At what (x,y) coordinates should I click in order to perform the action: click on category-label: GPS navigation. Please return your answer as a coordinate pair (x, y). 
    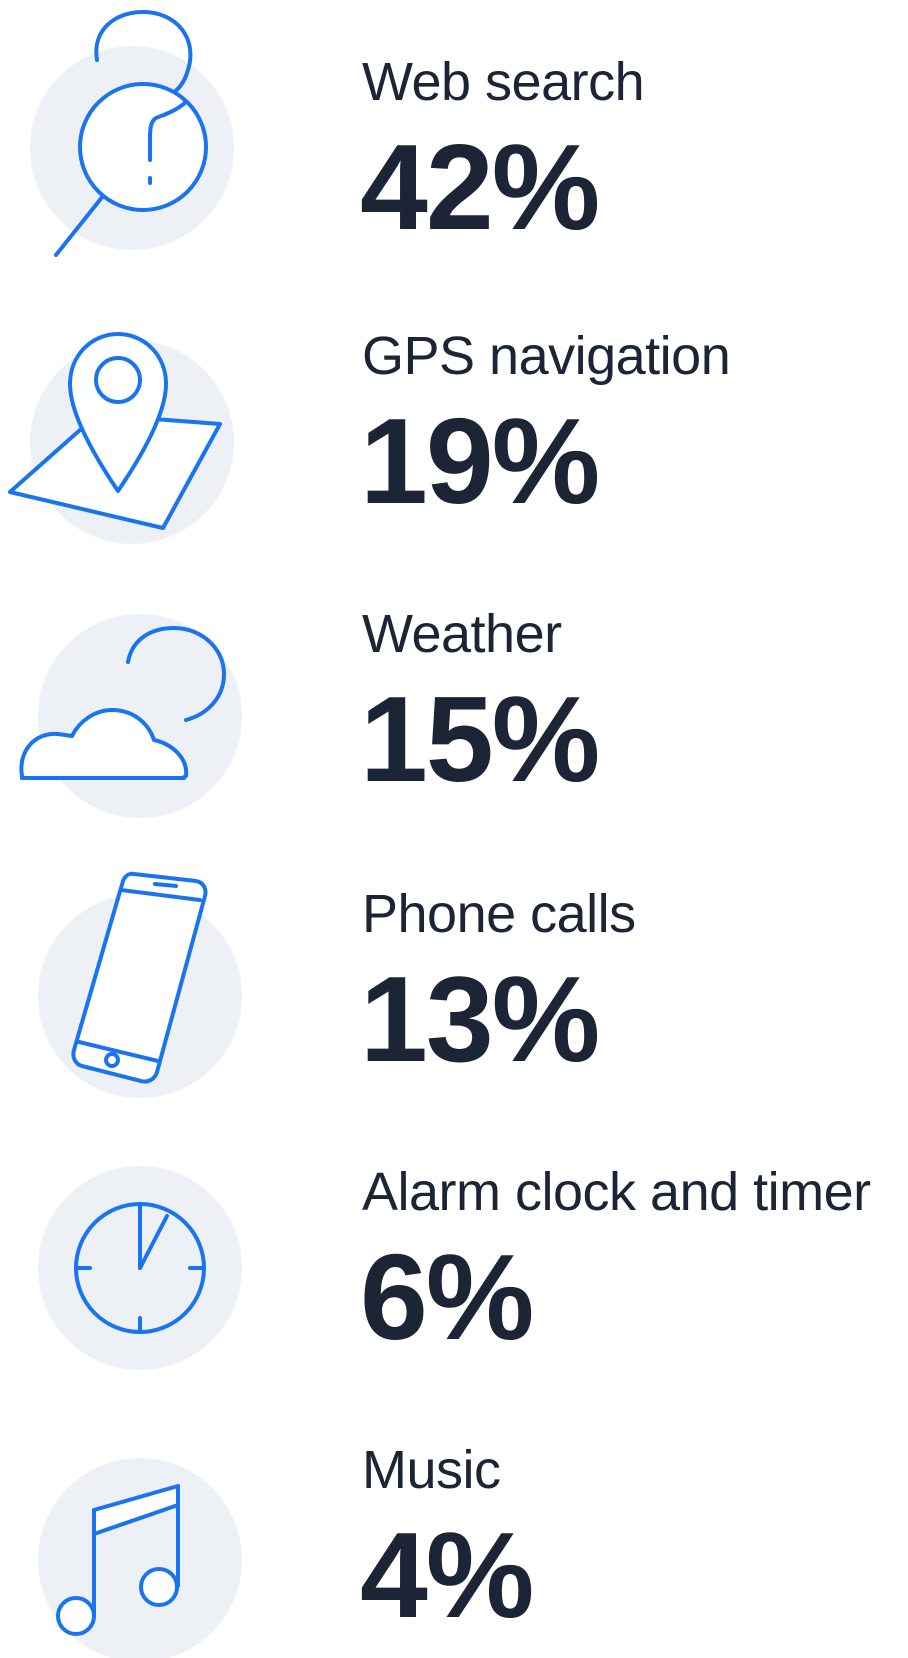
    Looking at the image, I should click on (546, 356).